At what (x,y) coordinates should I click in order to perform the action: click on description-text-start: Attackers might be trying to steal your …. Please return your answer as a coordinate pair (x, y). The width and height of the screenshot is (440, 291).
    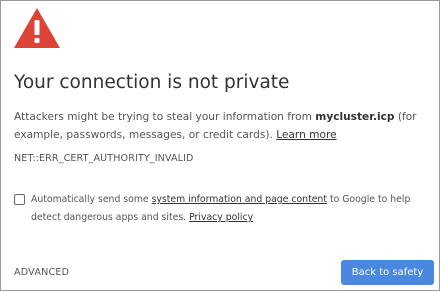
    Looking at the image, I should click on (165, 117).